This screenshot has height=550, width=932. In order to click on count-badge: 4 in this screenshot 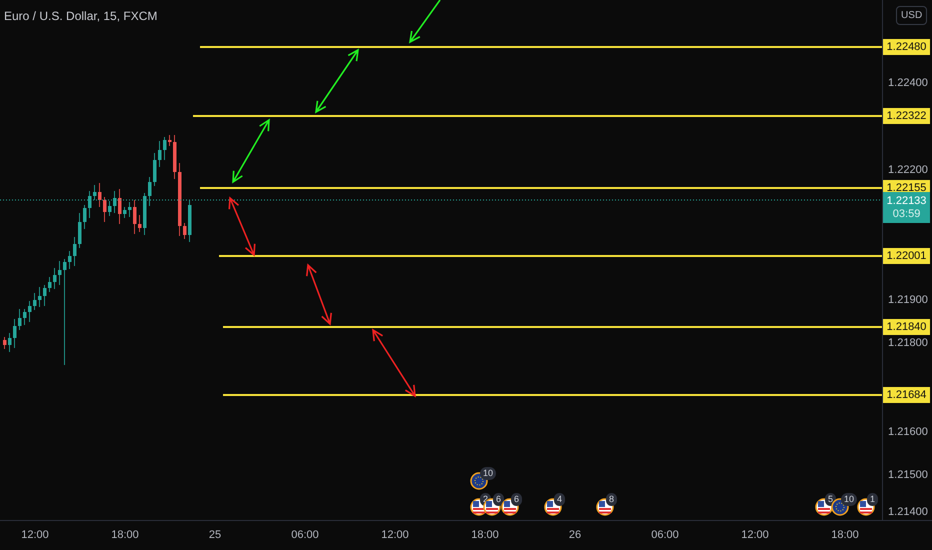, I will do `click(560, 499)`.